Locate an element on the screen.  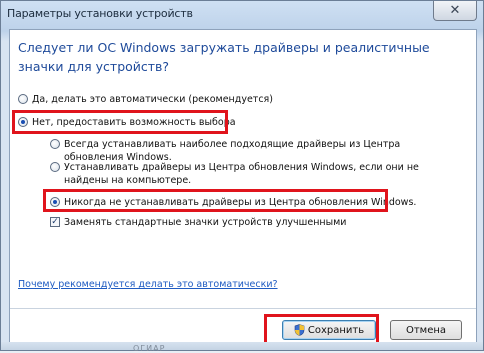
radio-never is located at coordinates (55, 202).